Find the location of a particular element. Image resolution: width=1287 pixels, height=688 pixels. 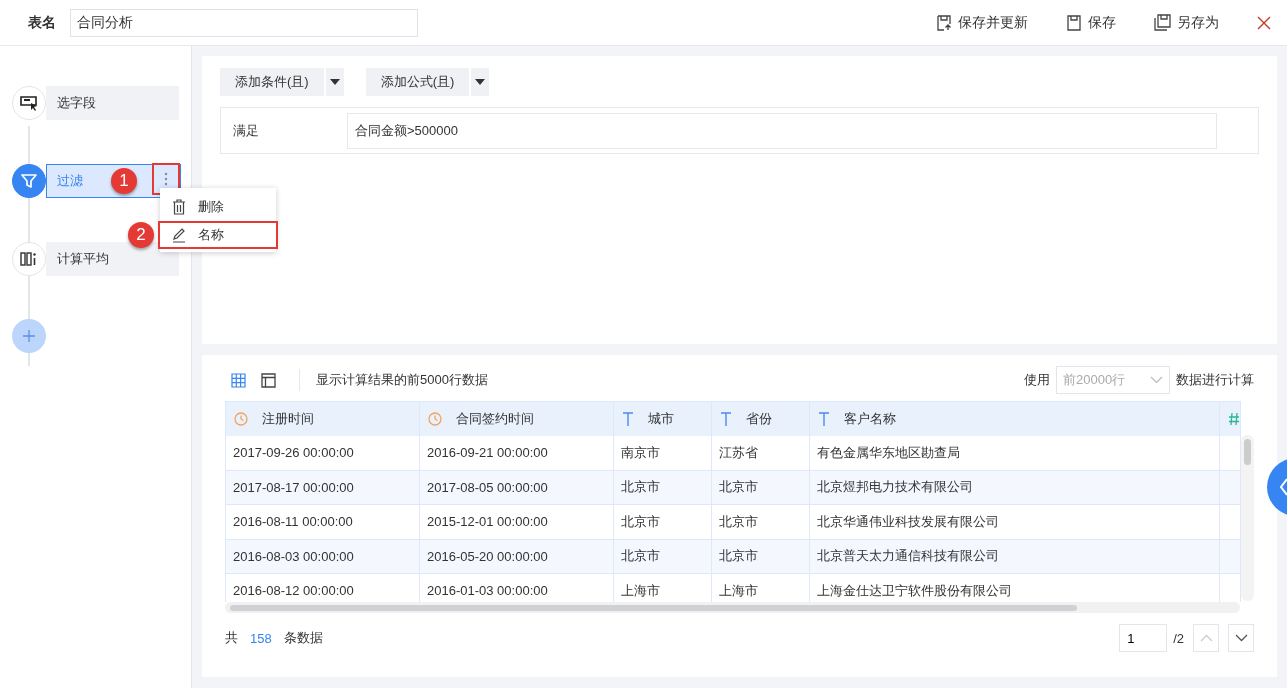

table-name-label: 表名 is located at coordinates (42, 22).